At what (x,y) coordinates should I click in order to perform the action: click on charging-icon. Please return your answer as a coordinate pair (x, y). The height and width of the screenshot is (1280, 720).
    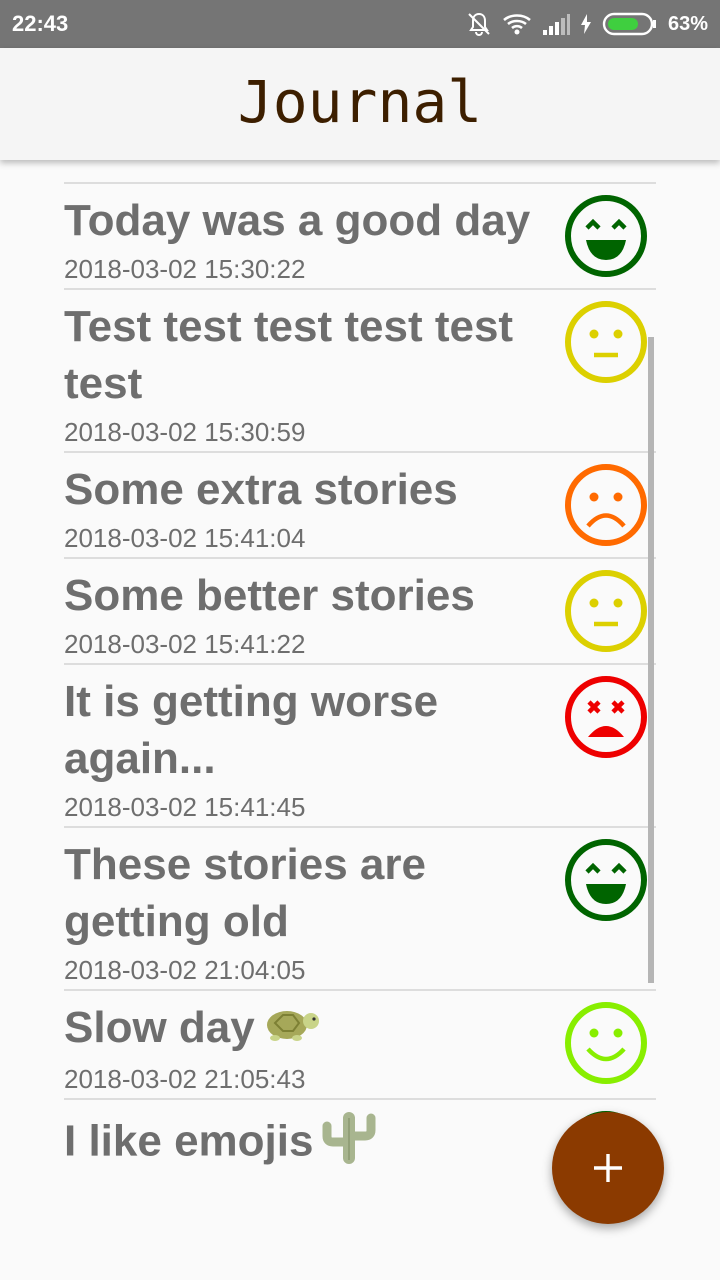
    Looking at the image, I should click on (586, 24).